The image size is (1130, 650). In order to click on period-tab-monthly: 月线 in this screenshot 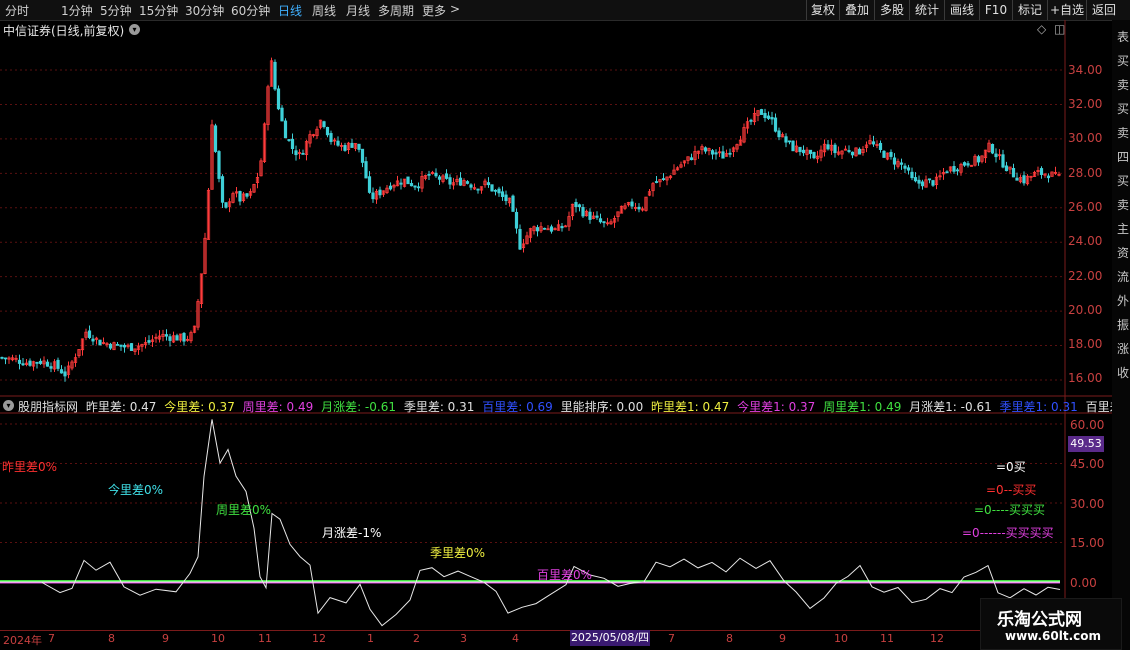, I will do `click(358, 10)`.